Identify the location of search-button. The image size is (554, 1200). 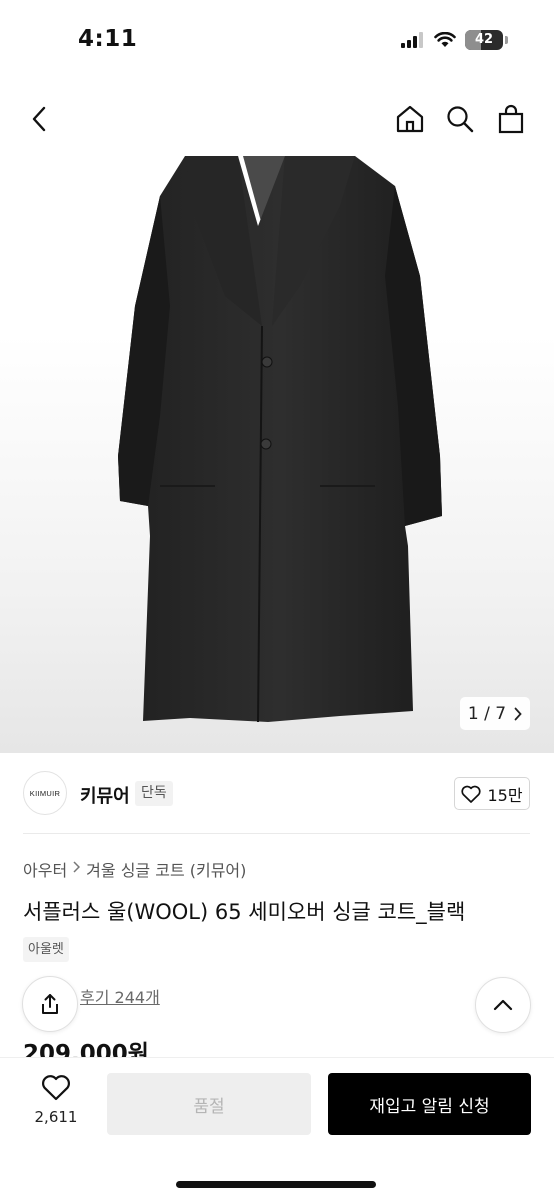
(460, 119).